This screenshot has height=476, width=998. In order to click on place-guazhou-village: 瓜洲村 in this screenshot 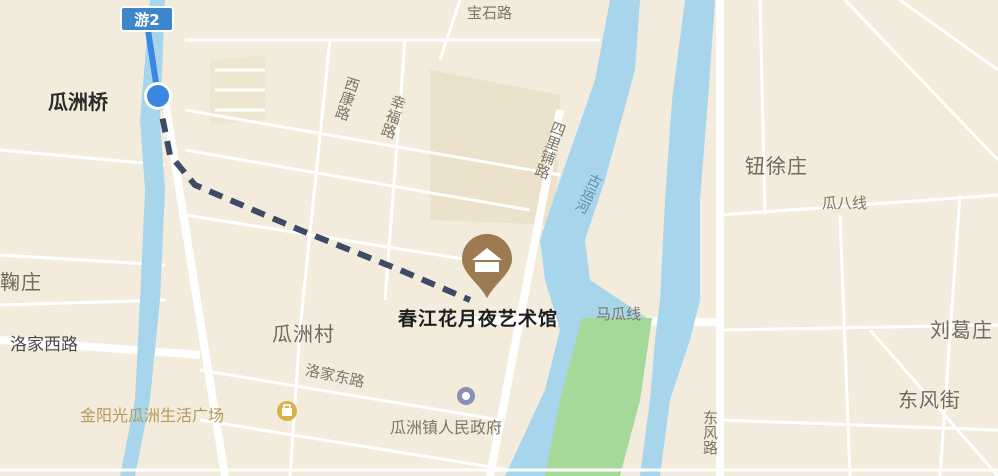, I will do `click(303, 334)`.